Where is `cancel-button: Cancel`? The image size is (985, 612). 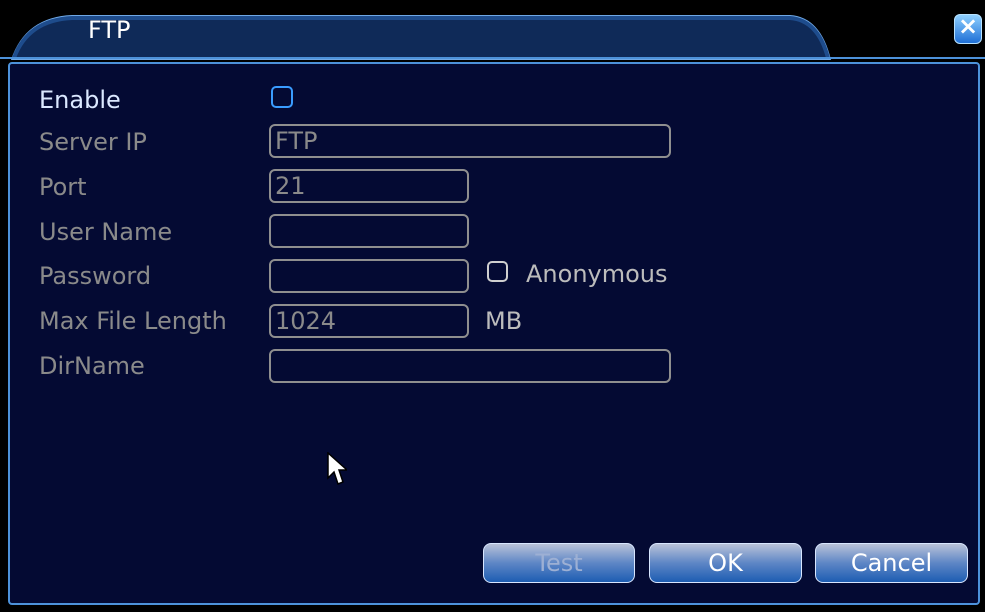 cancel-button: Cancel is located at coordinates (891, 563).